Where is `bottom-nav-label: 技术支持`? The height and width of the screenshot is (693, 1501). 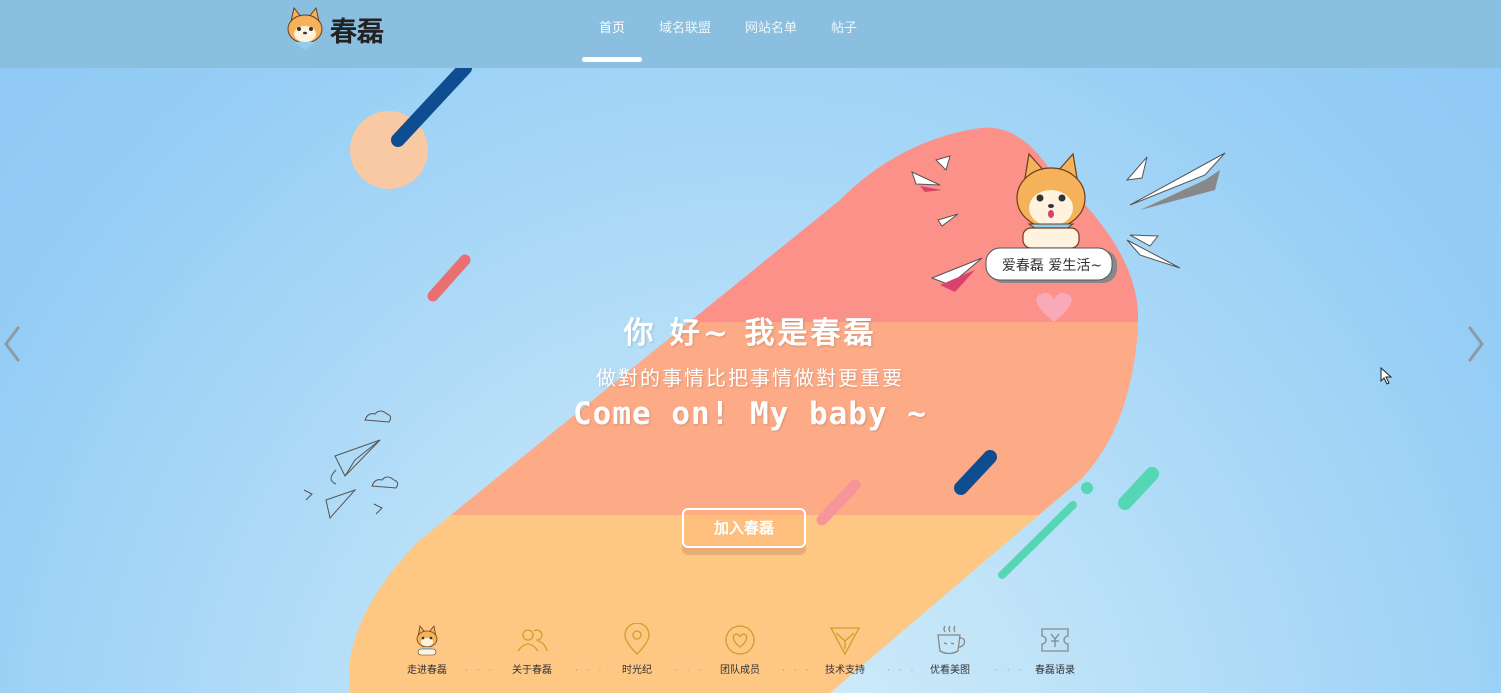 bottom-nav-label: 技术支持 is located at coordinates (845, 670).